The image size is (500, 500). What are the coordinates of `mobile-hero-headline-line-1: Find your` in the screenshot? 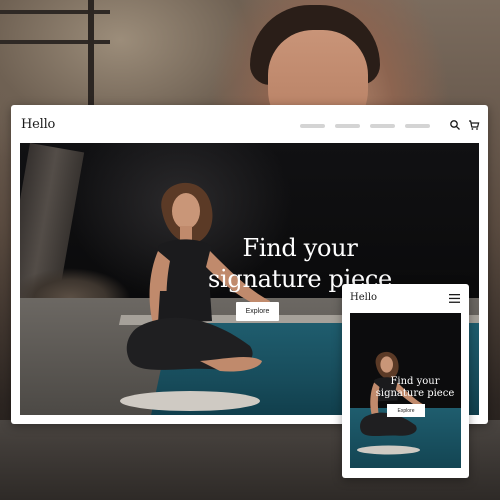 It's located at (415, 381).